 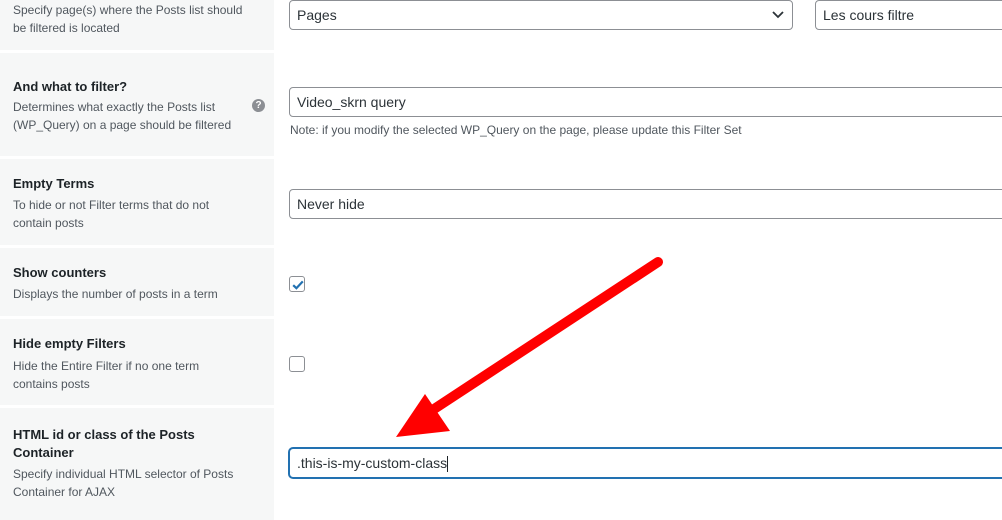 I want to click on what-to-filter-title: And what to filter?, so click(x=70, y=86).